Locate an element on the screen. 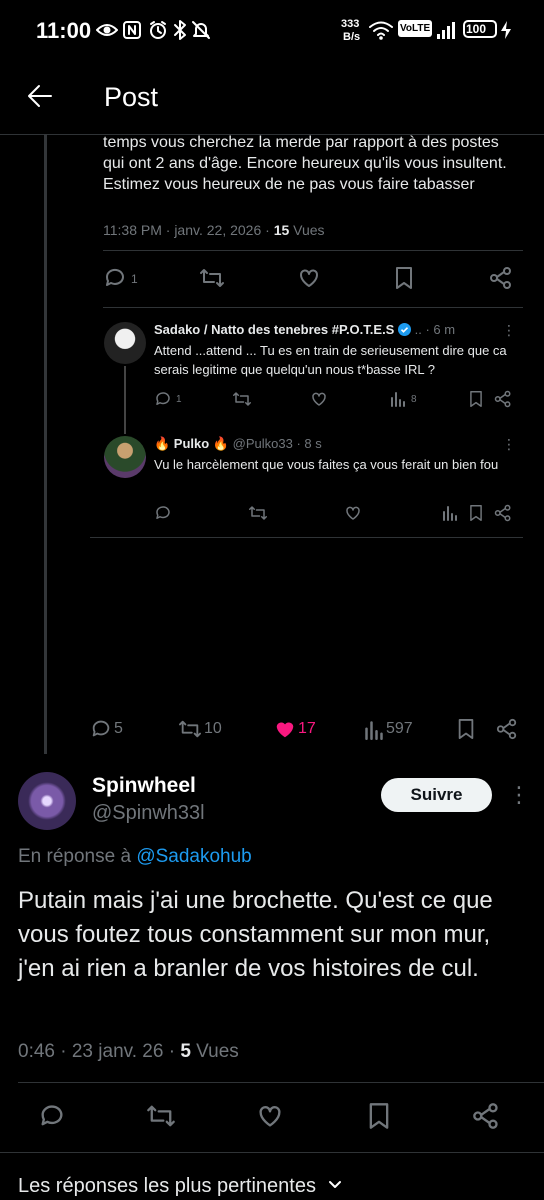  nfc-icon is located at coordinates (132, 30).